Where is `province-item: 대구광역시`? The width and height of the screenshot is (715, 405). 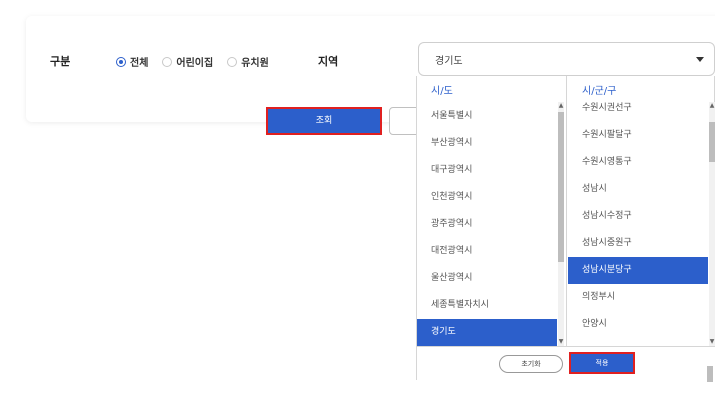
province-item: 대구광역시 is located at coordinates (487, 170).